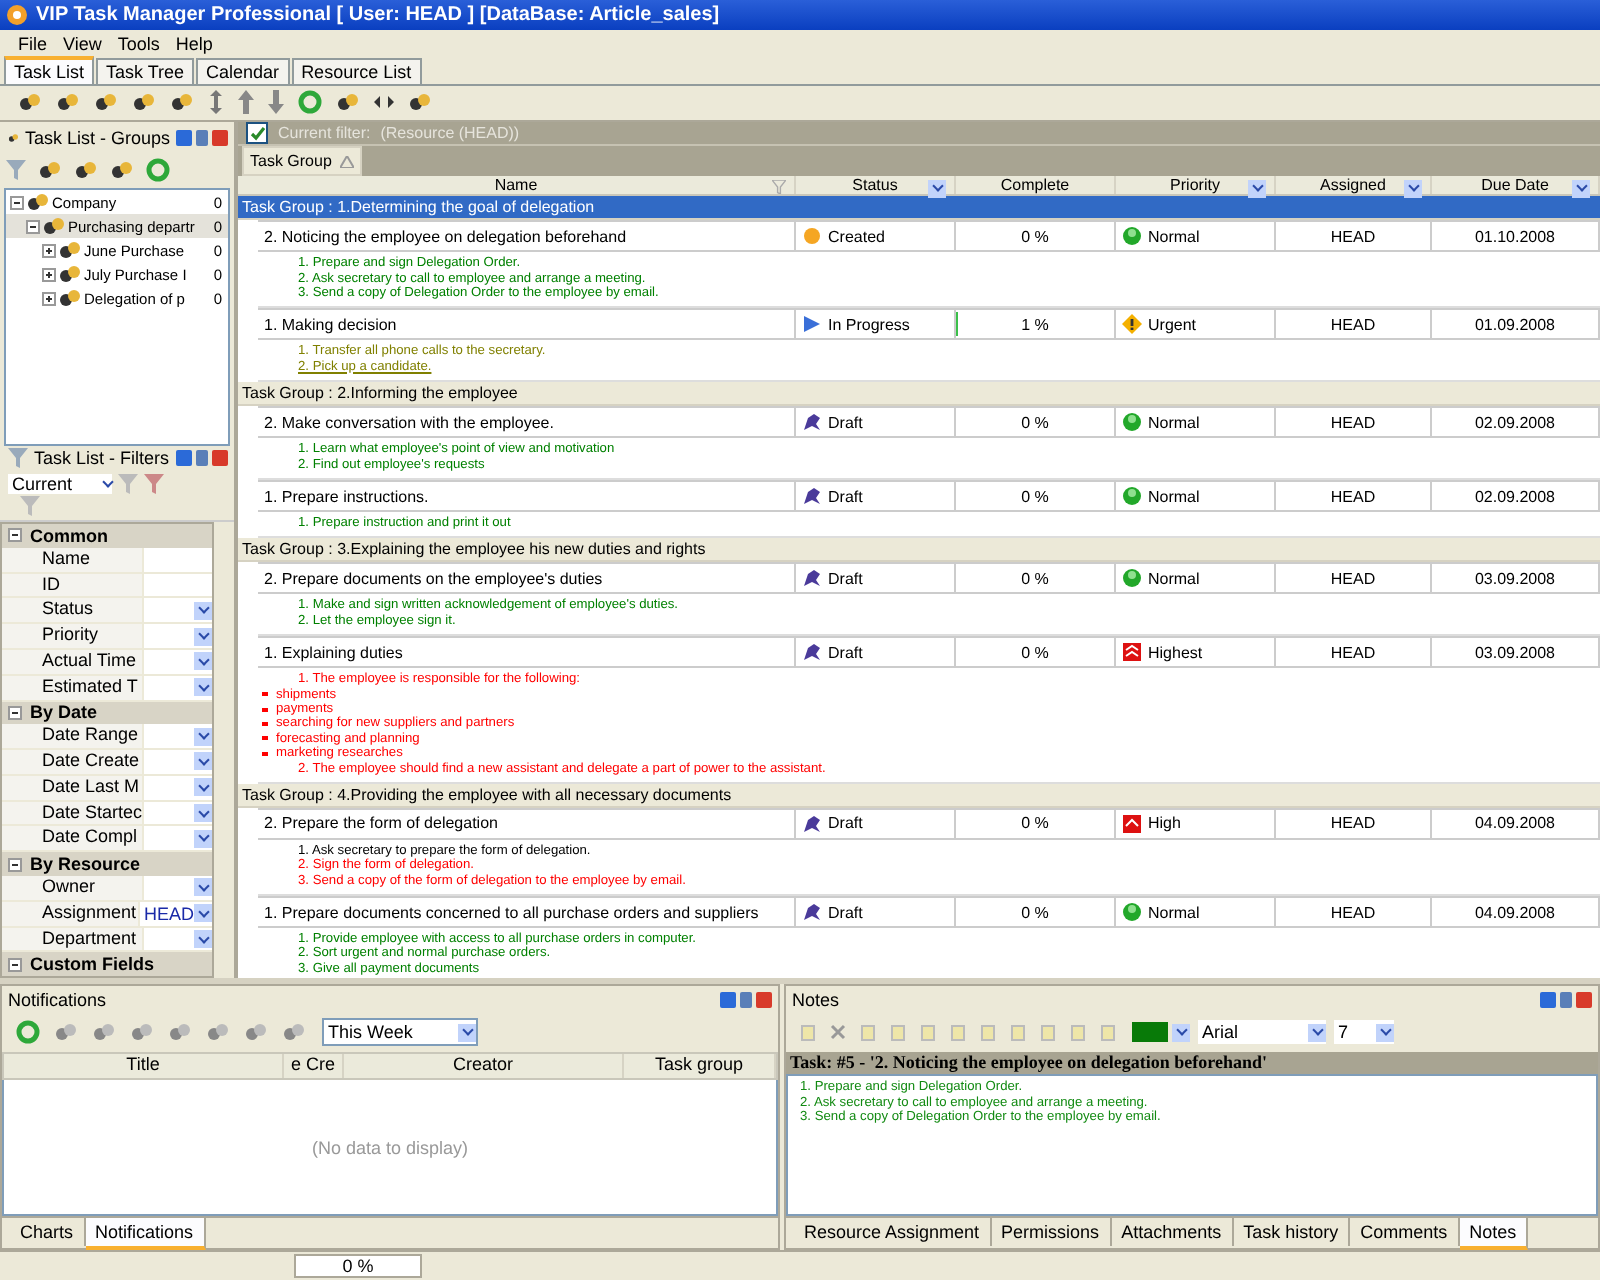 This screenshot has height=1280, width=1600. Describe the element at coordinates (145, 1234) in the screenshot. I see `panel-tab: Notifications` at that location.